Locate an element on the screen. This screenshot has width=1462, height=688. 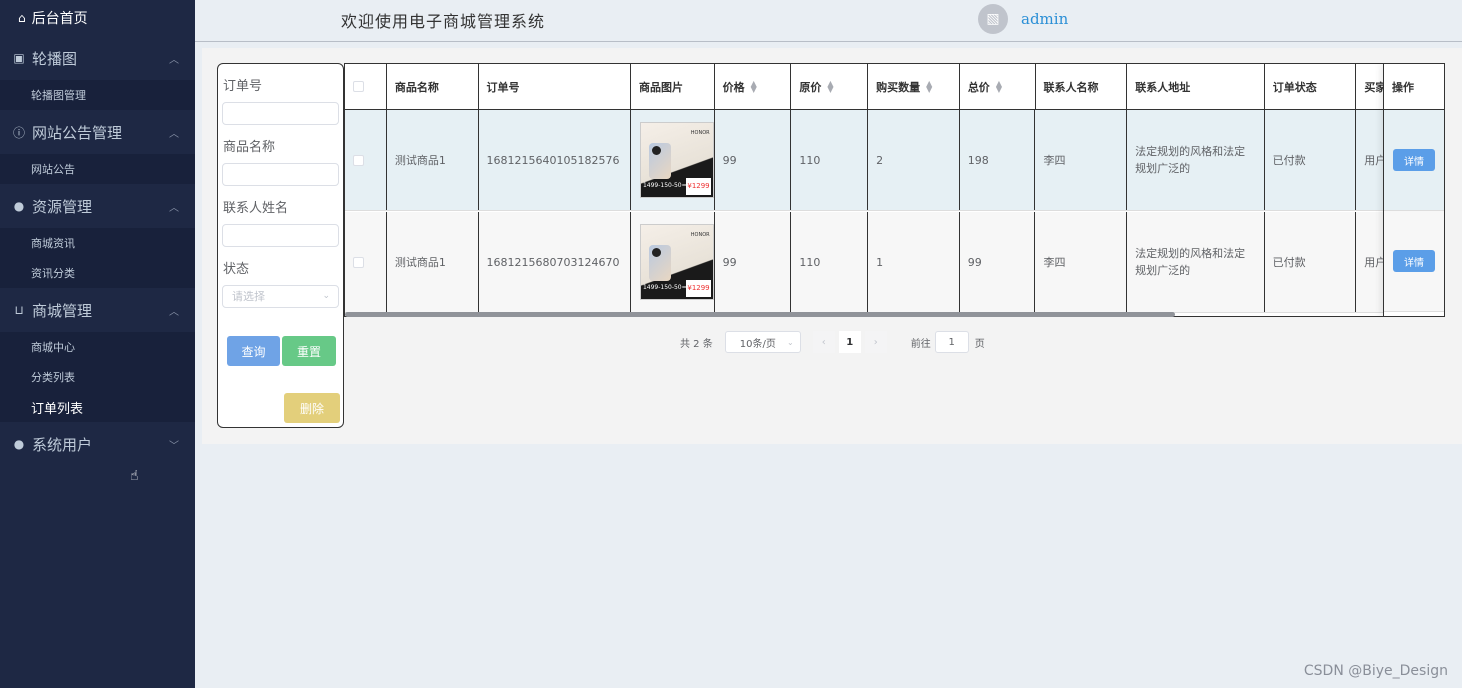
col-qty-label: 购买数量 is located at coordinates (898, 87).